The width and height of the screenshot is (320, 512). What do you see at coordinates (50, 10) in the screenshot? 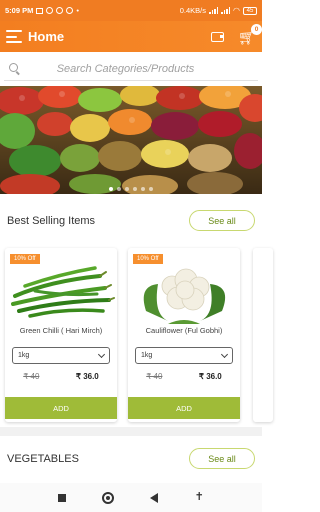
I see `whatsapp-icon` at bounding box center [50, 10].